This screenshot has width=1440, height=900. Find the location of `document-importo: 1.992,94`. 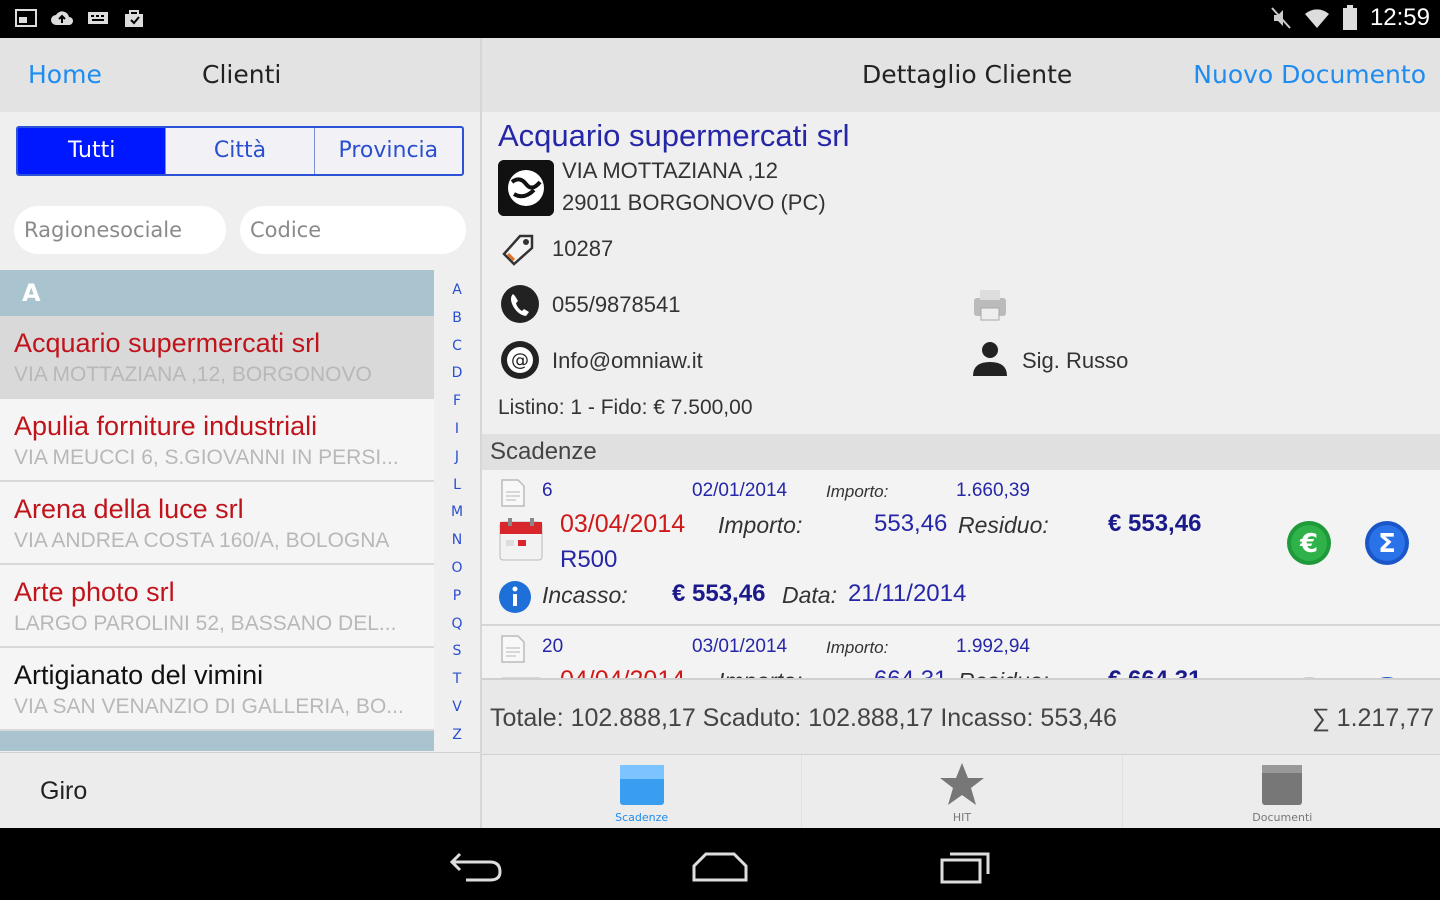

document-importo: 1.992,94 is located at coordinates (993, 646).